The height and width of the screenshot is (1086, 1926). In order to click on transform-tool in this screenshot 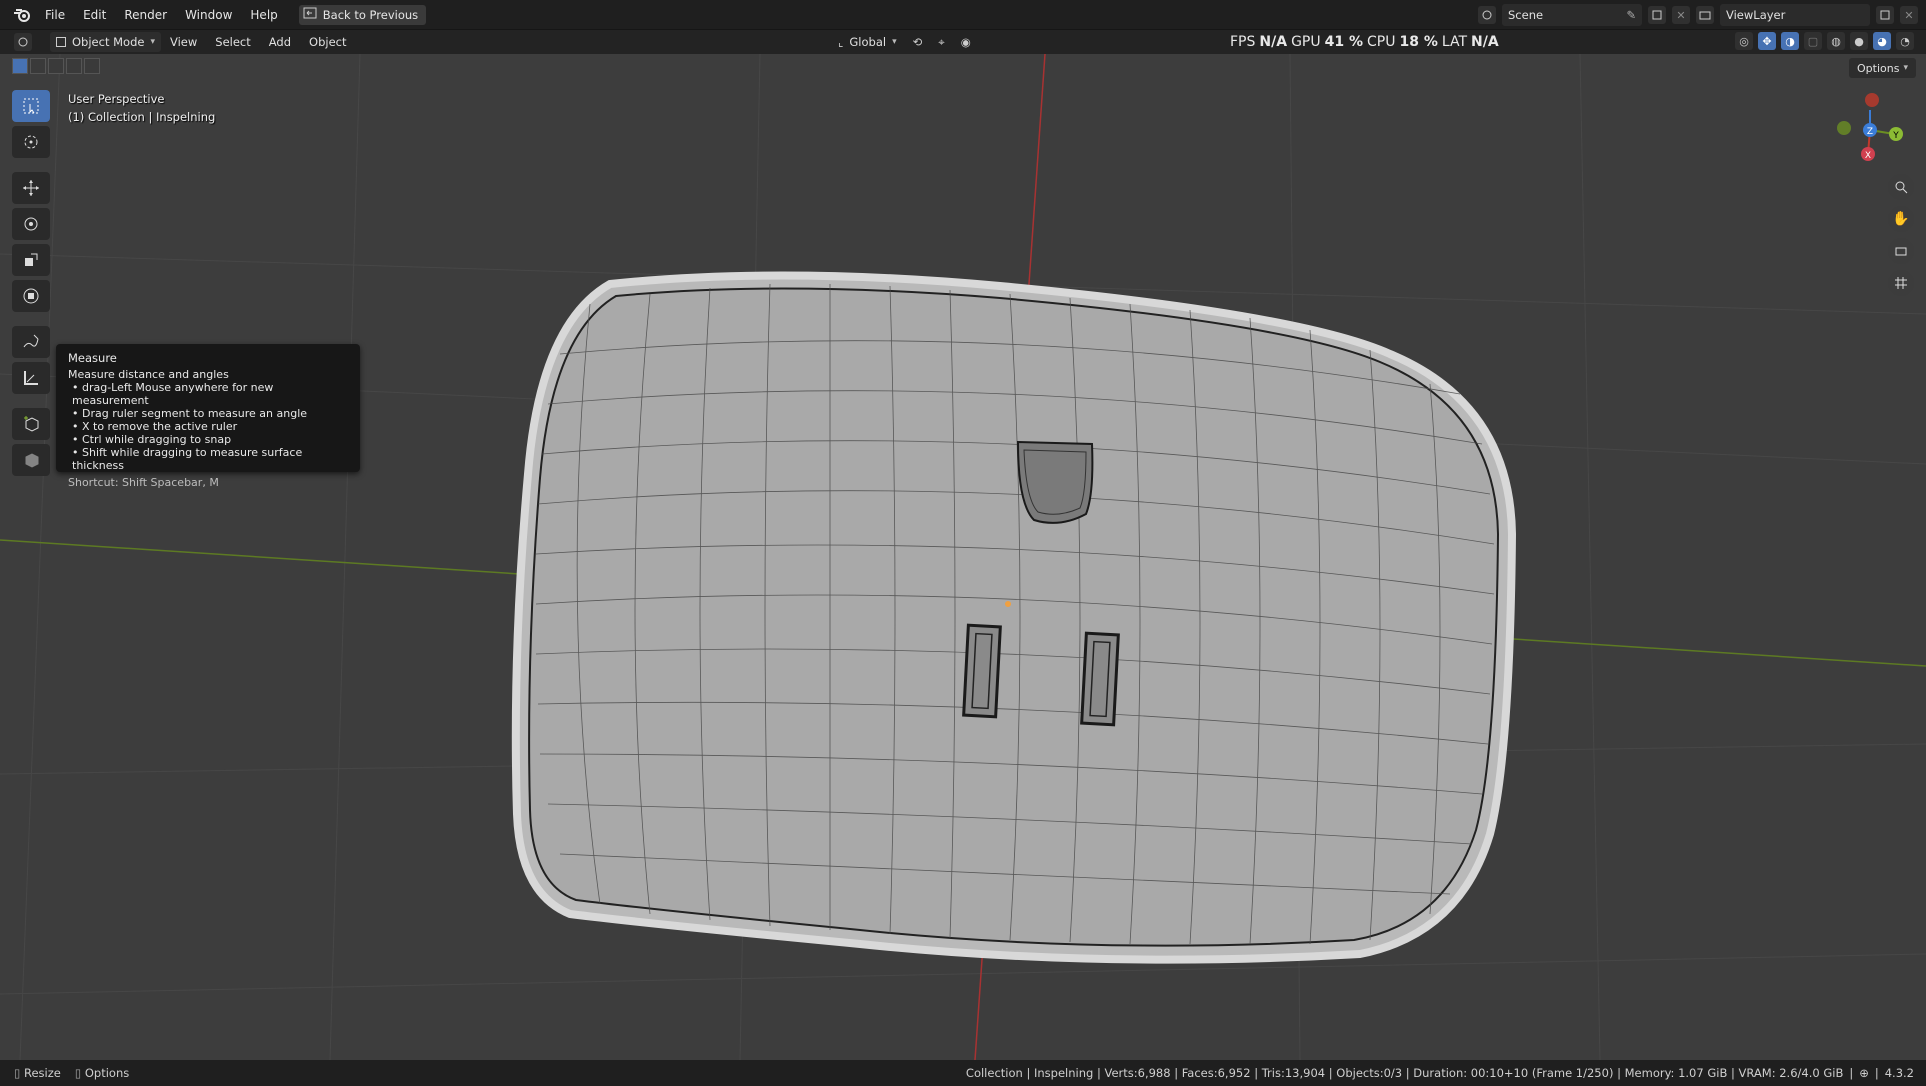, I will do `click(31, 296)`.